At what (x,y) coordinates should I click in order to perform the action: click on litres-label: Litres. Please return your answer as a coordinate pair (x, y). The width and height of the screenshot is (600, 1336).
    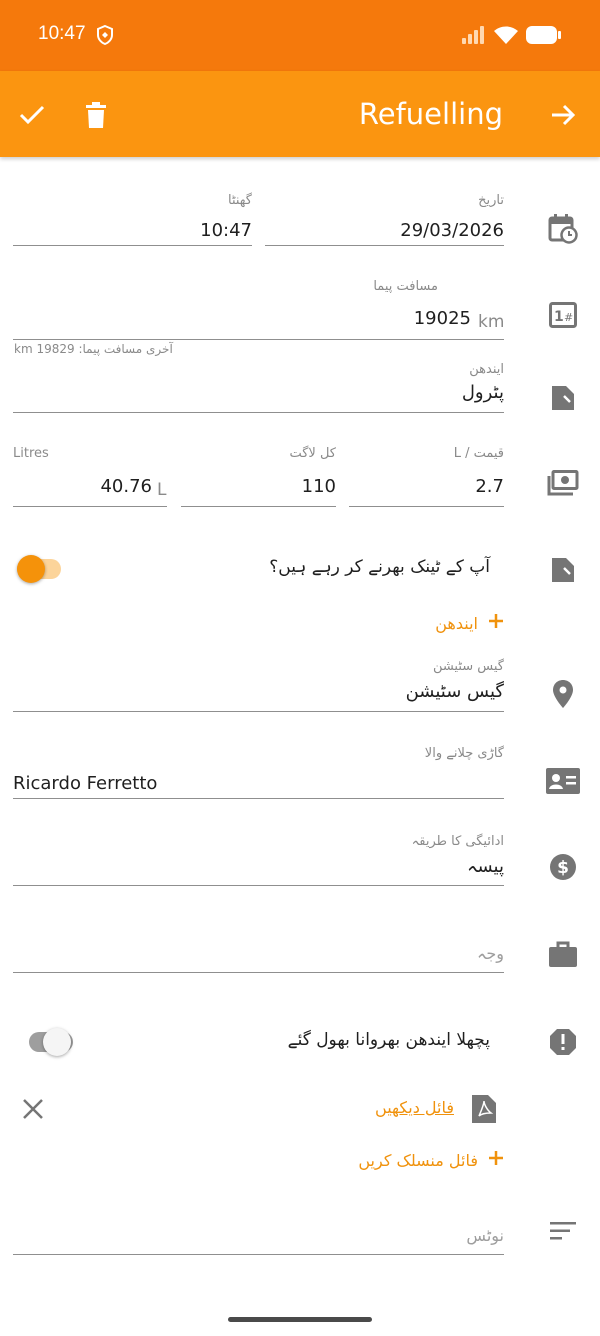
    Looking at the image, I should click on (31, 453).